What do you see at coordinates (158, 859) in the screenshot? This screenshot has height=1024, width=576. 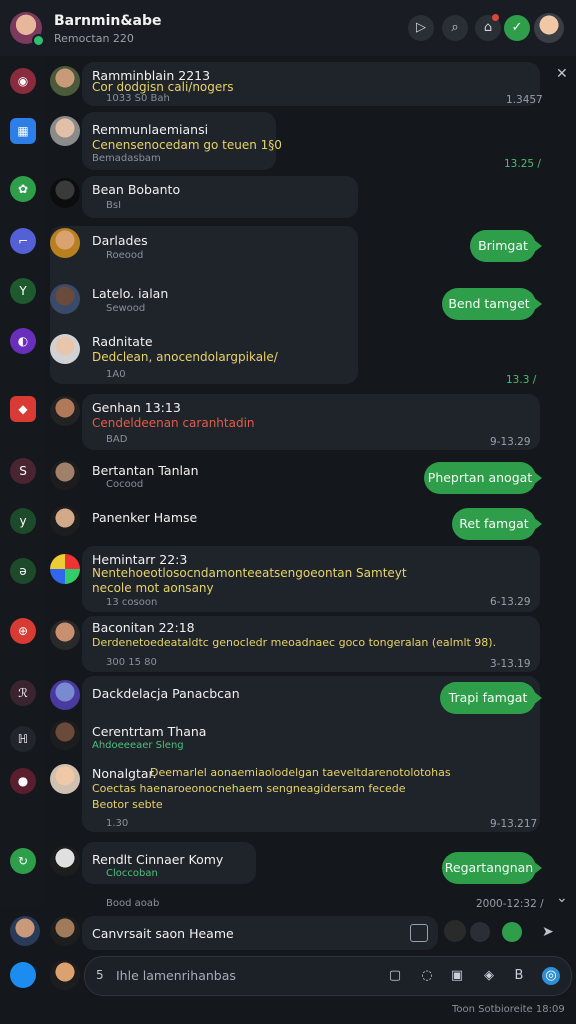 I see `thread-name: Rendlt Cinnaer Komy` at bounding box center [158, 859].